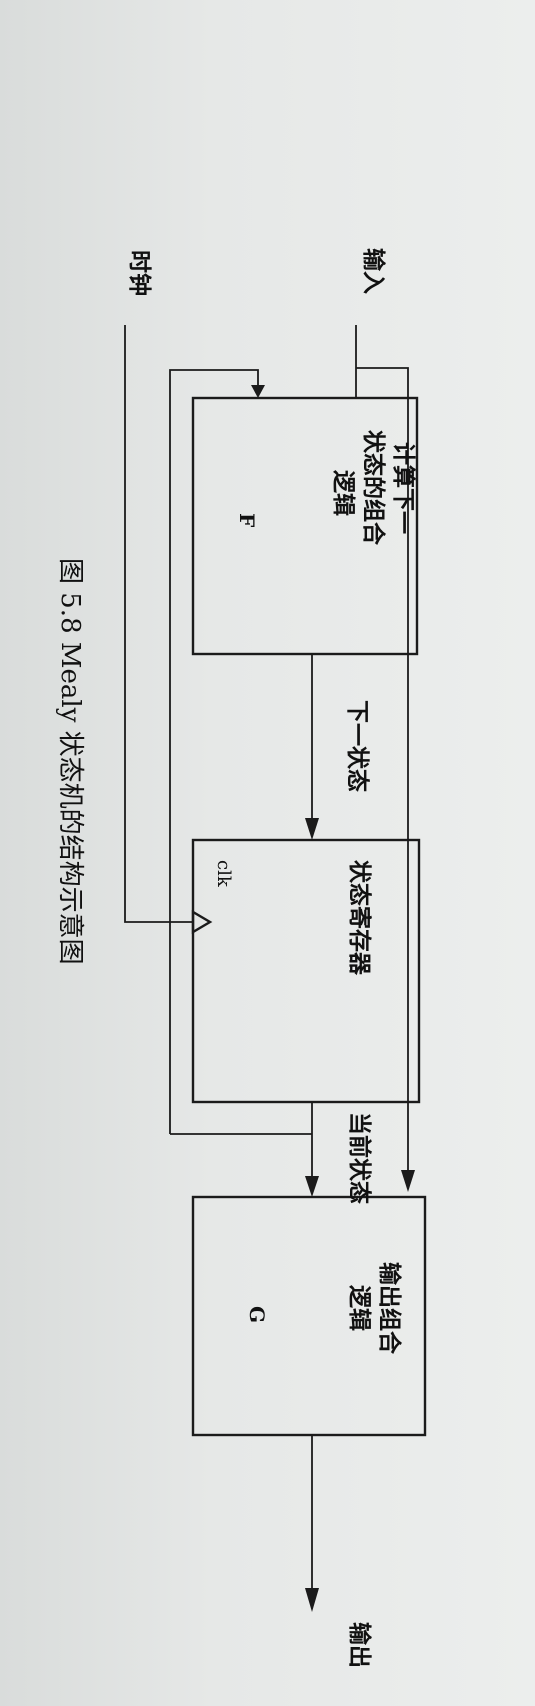 The height and width of the screenshot is (1706, 535). I want to click on clock-wire, so click(158, 624).